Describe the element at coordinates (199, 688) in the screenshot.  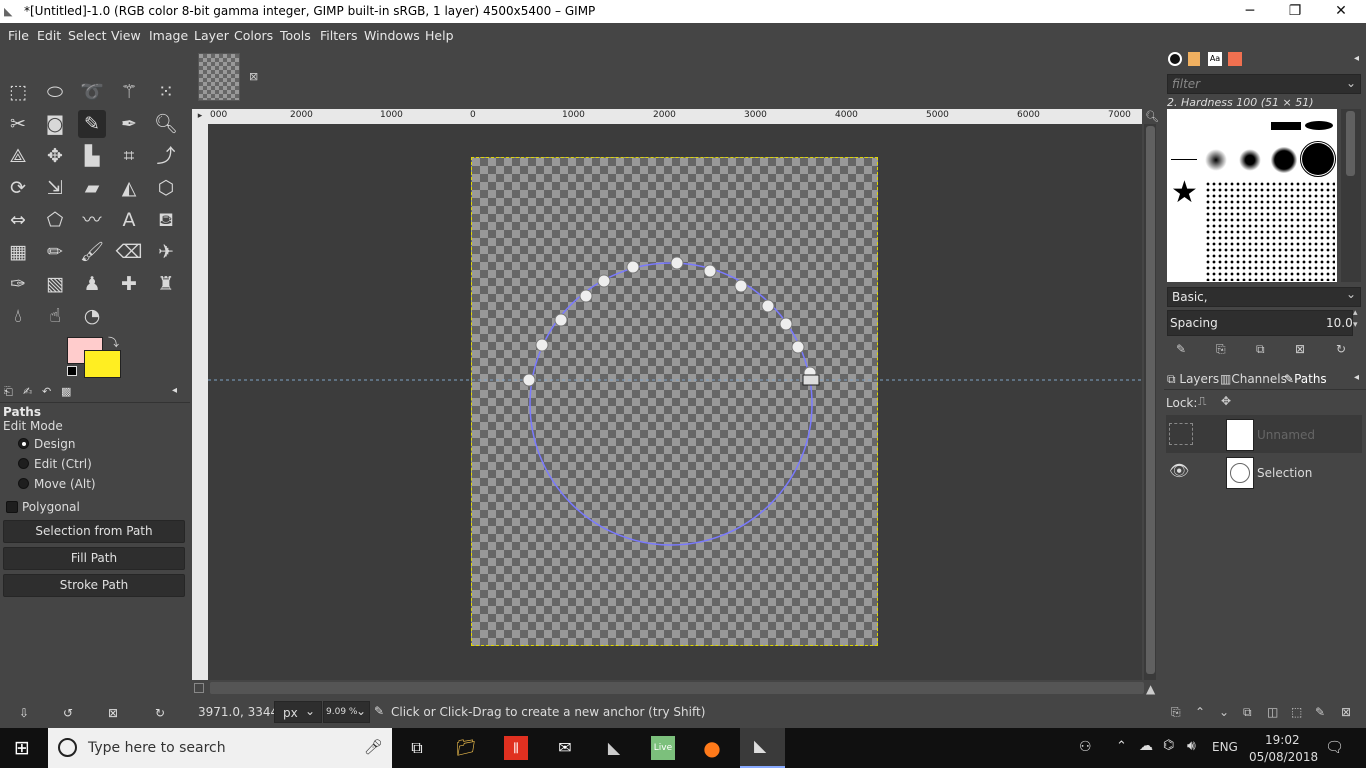
I see `navigate-icon` at that location.